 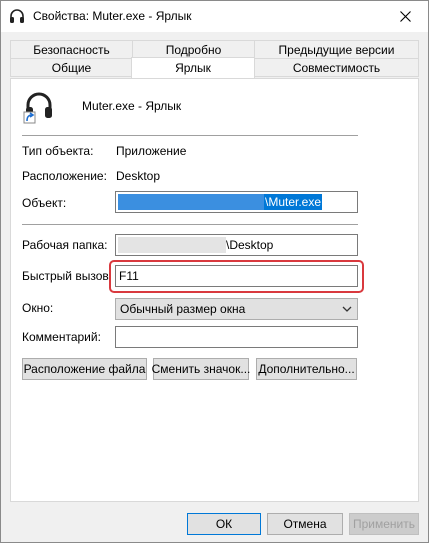 I want to click on location-label: Расположение:, so click(x=64, y=176).